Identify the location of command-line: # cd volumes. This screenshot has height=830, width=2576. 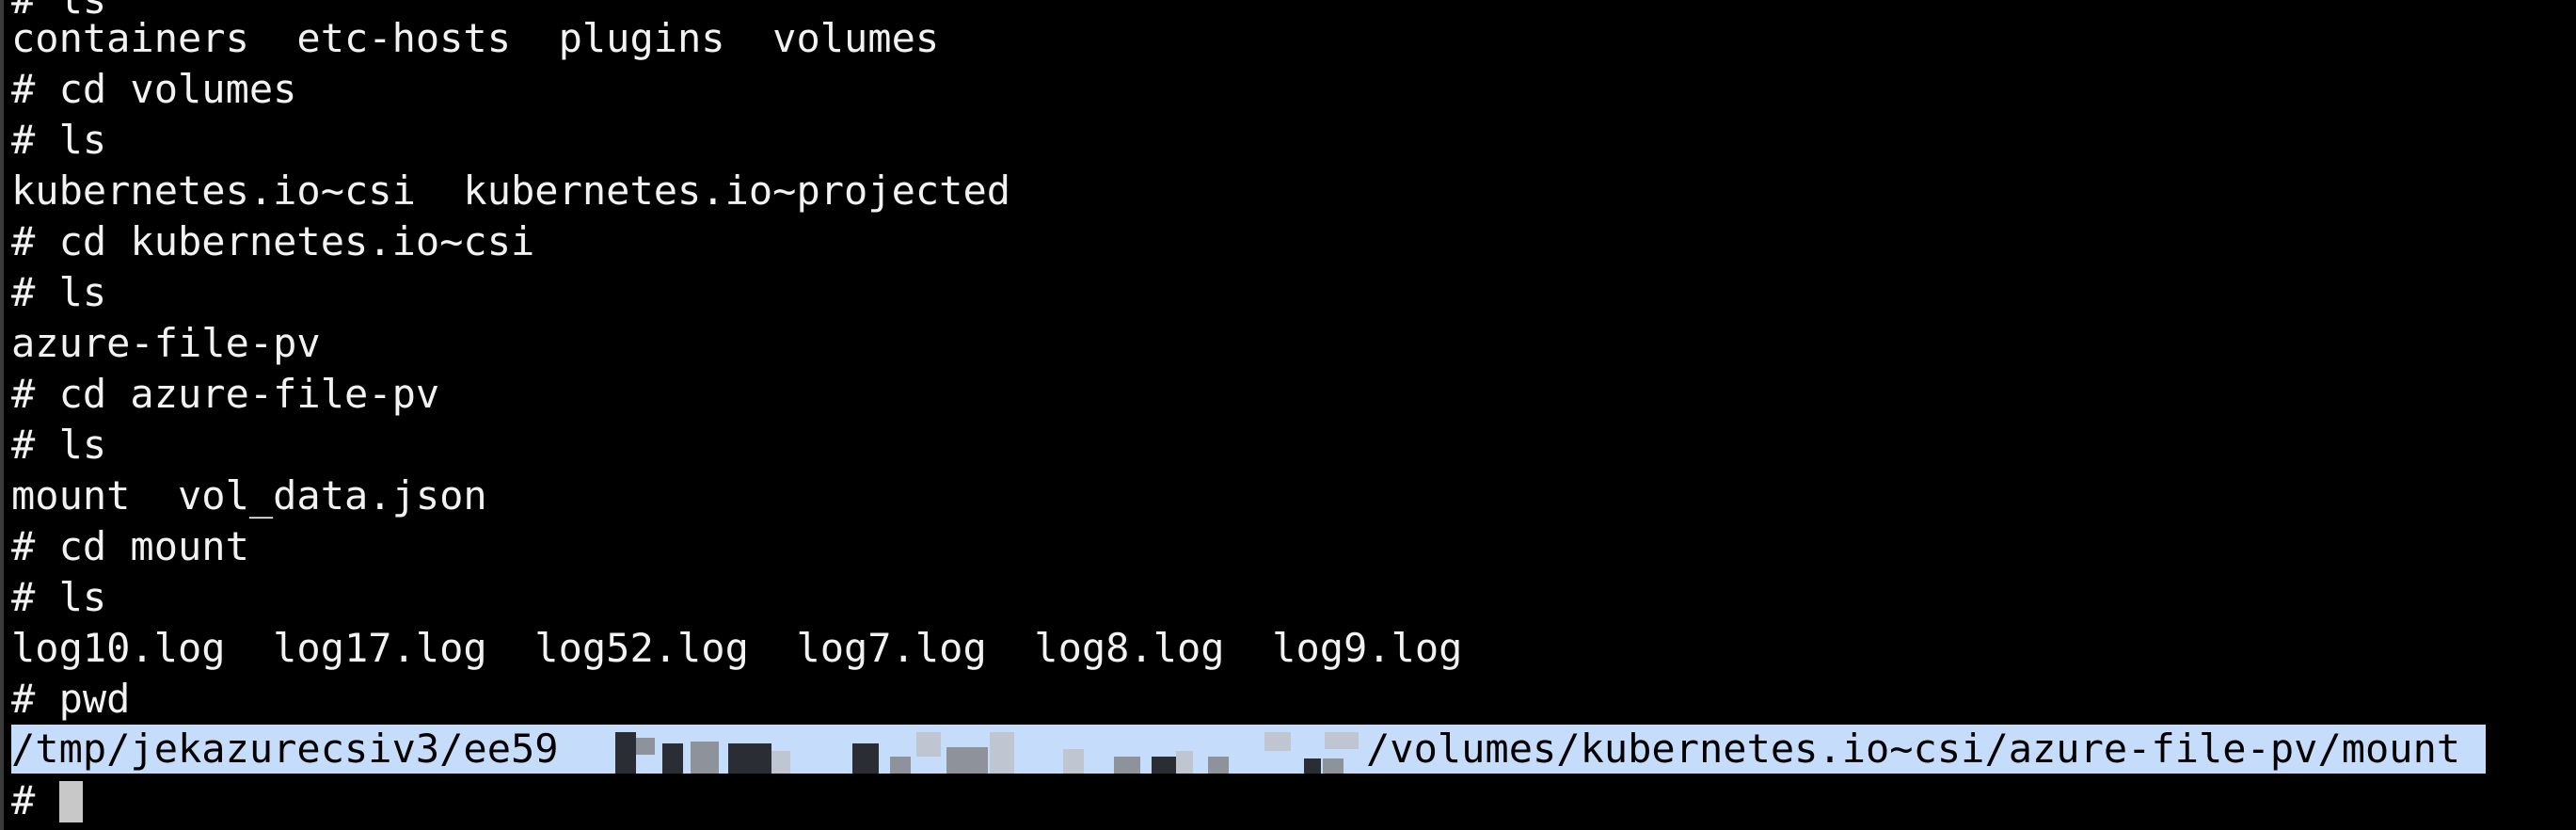
(154, 89).